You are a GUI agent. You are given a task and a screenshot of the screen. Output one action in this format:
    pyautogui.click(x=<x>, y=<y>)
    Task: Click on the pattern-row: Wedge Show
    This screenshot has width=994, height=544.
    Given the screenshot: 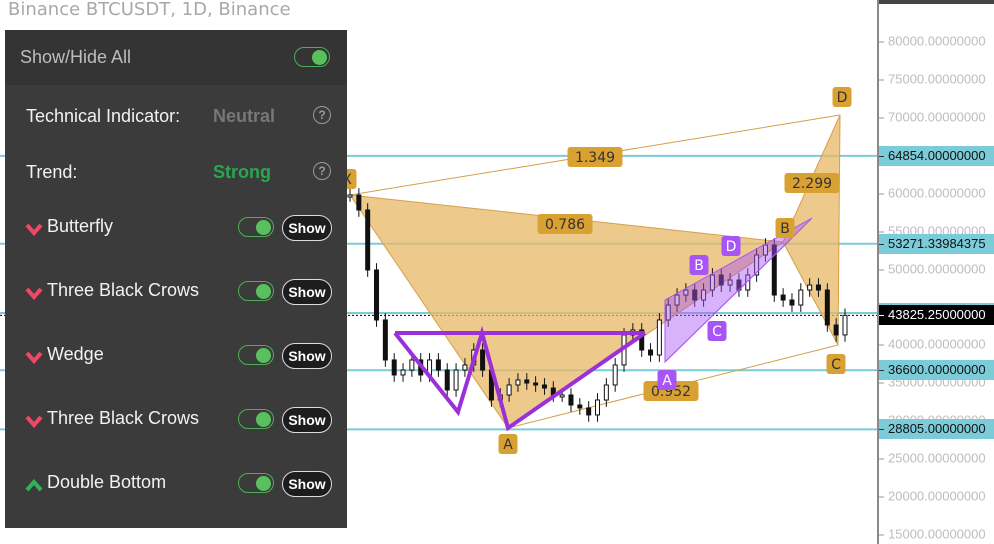 What is the action you would take?
    pyautogui.click(x=176, y=358)
    